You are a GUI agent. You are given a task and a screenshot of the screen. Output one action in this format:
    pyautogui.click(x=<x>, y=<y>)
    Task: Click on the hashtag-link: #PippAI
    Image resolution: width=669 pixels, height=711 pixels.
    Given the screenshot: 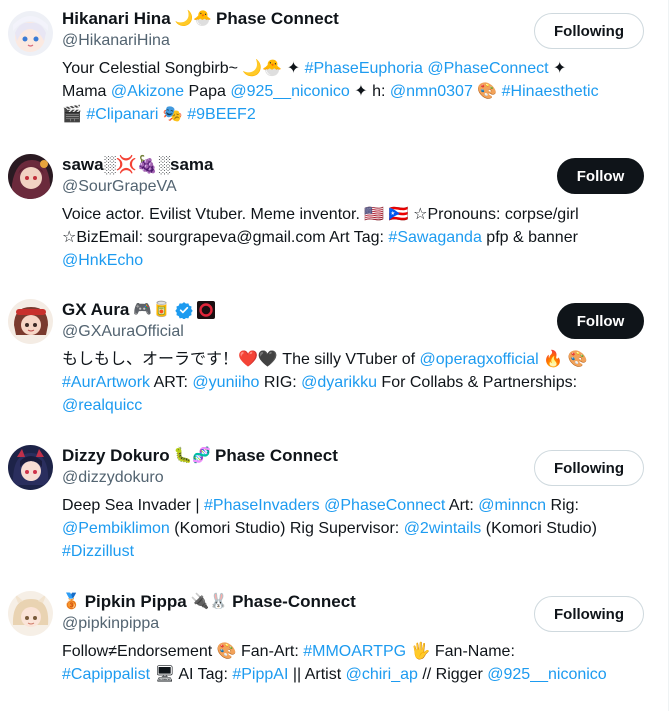 What is the action you would take?
    pyautogui.click(x=260, y=674)
    